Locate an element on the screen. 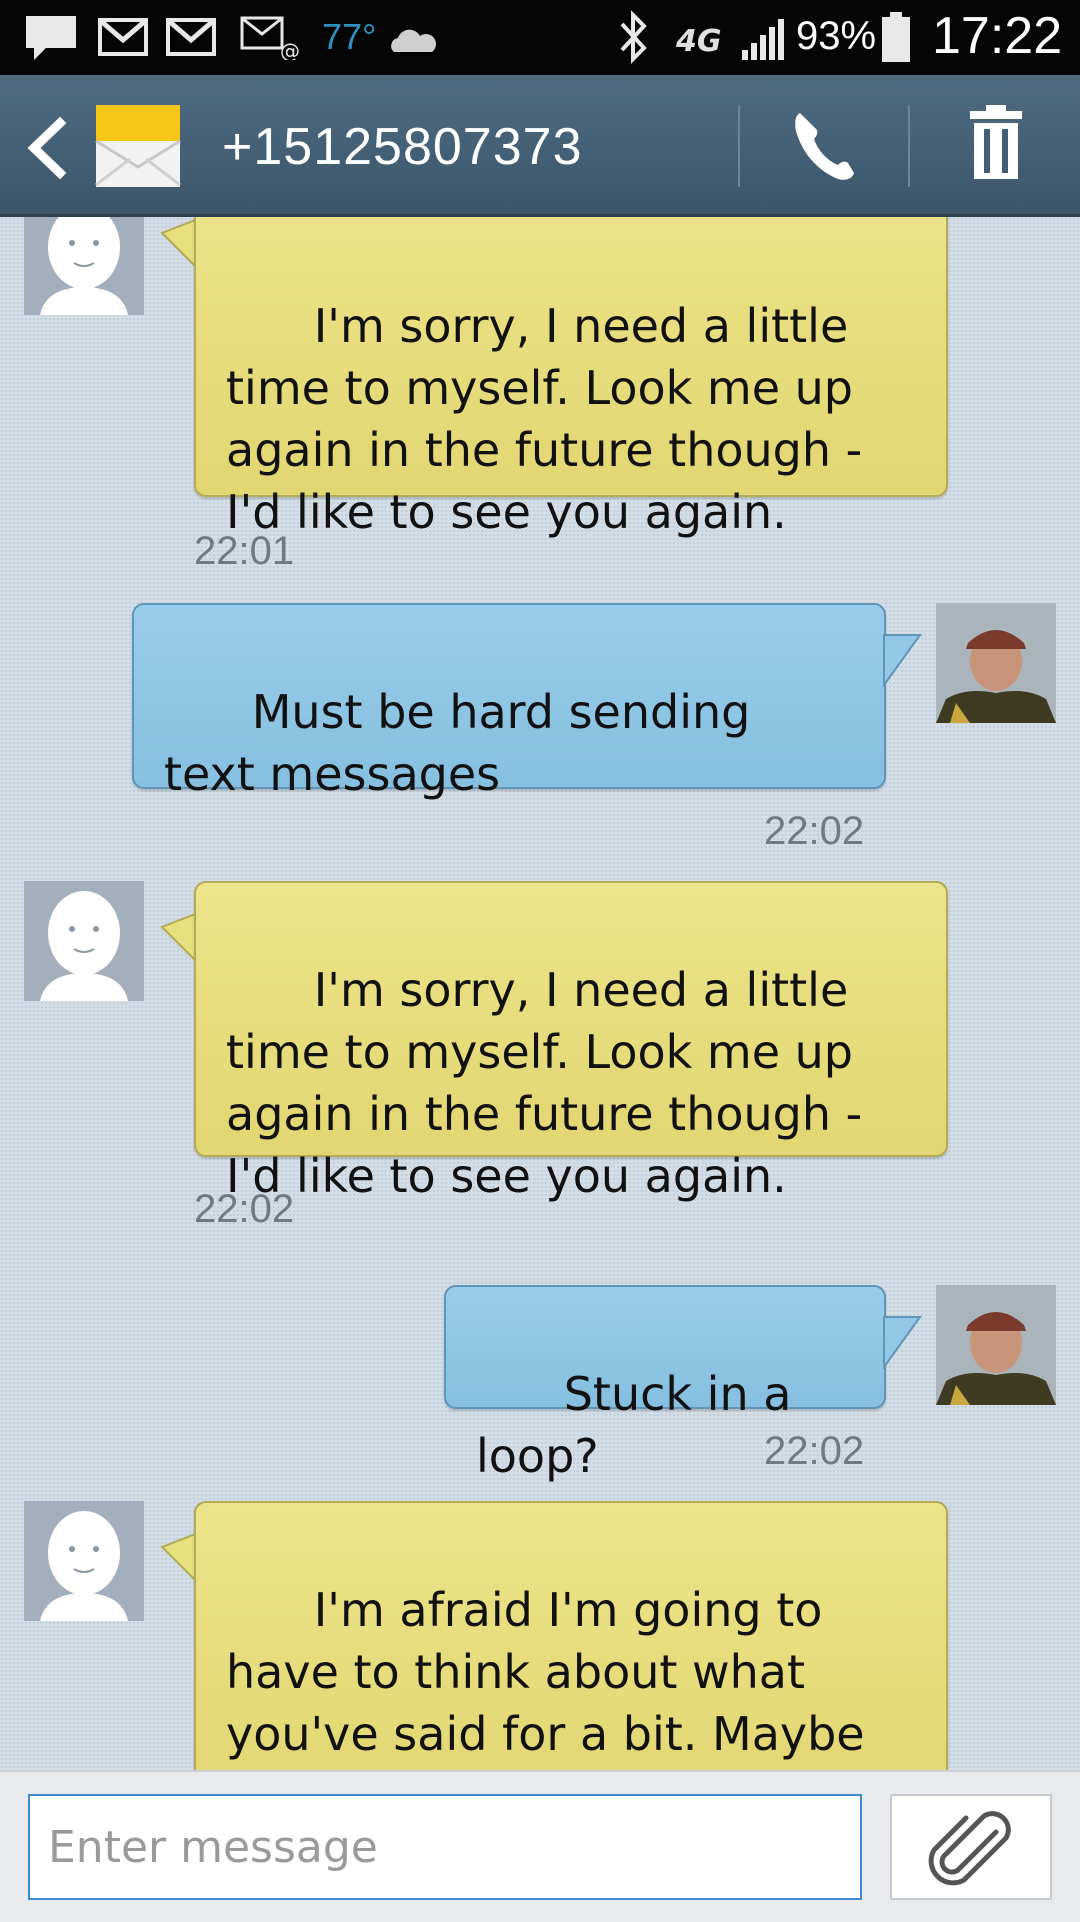 The height and width of the screenshot is (1922, 1080). weather-temperature: 77° is located at coordinates (349, 36).